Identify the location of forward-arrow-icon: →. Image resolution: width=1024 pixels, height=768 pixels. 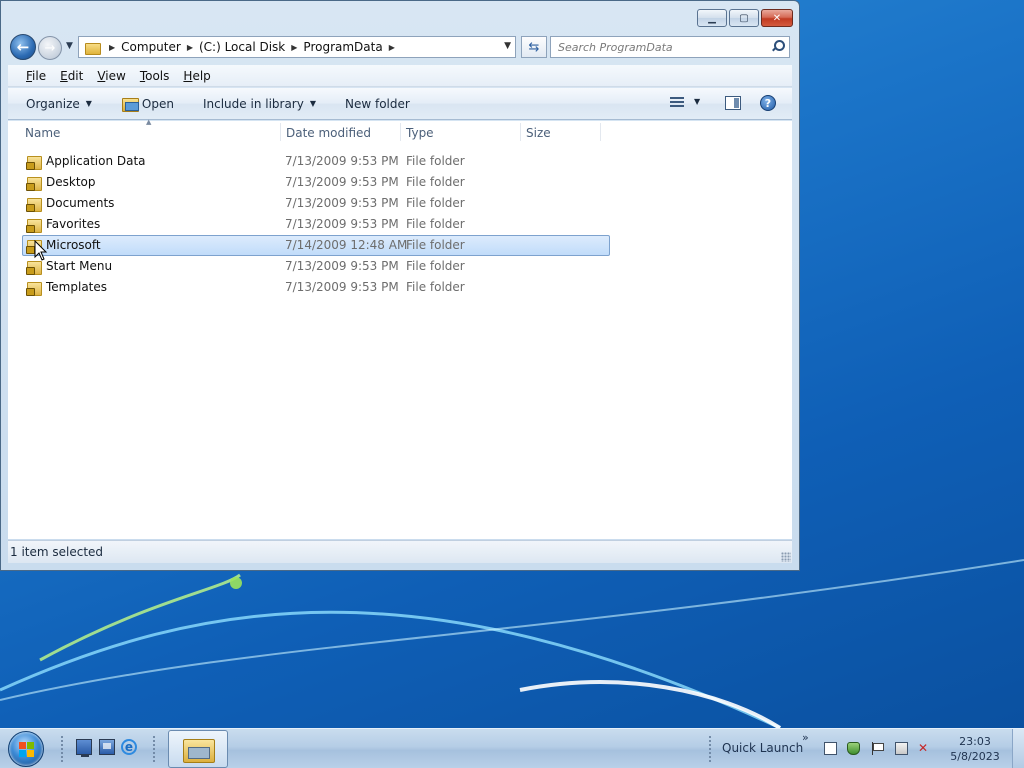
(50, 48).